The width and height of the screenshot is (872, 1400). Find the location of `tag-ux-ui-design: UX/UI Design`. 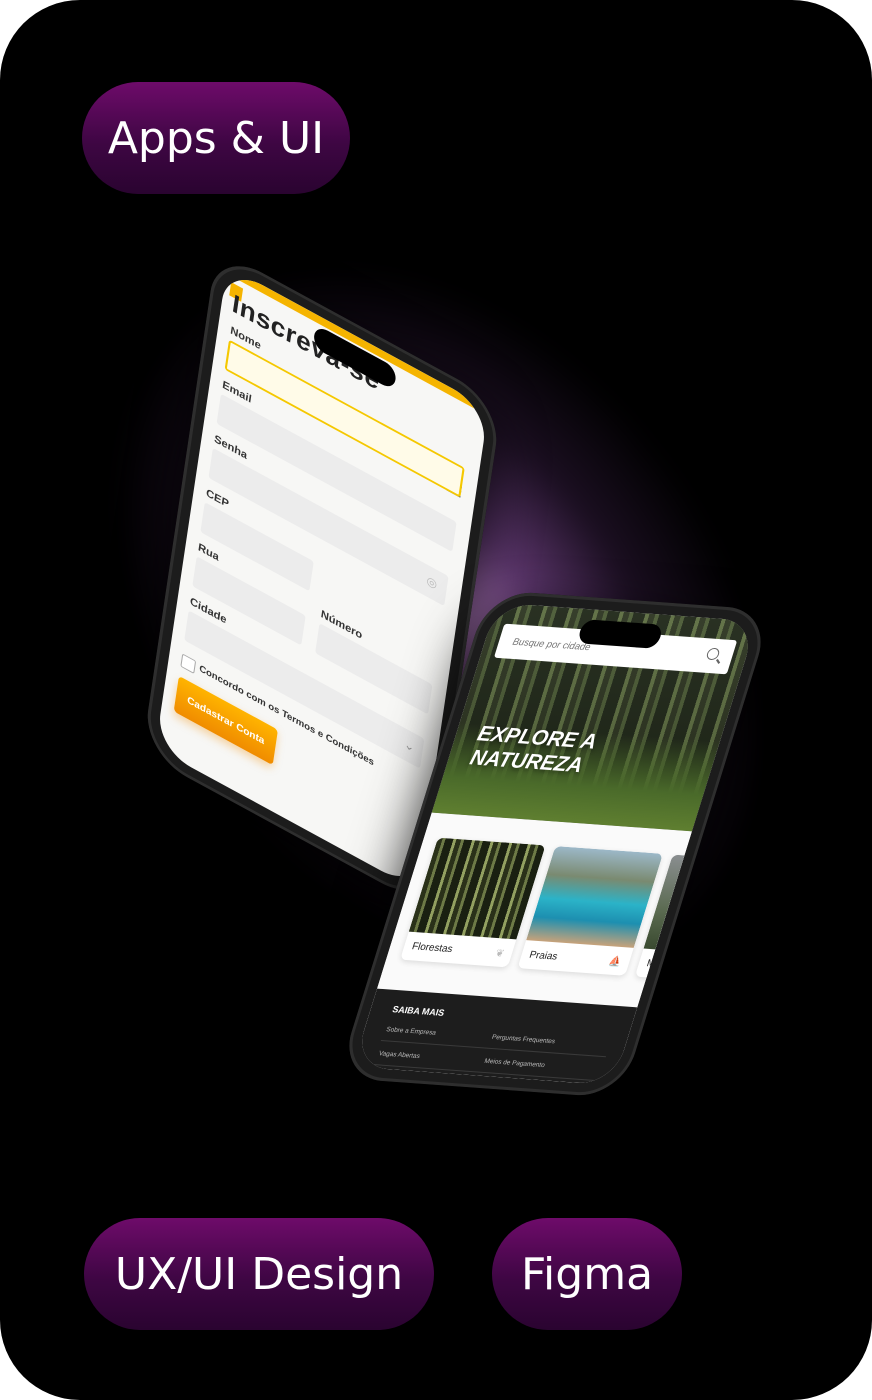

tag-ux-ui-design: UX/UI Design is located at coordinates (259, 1274).